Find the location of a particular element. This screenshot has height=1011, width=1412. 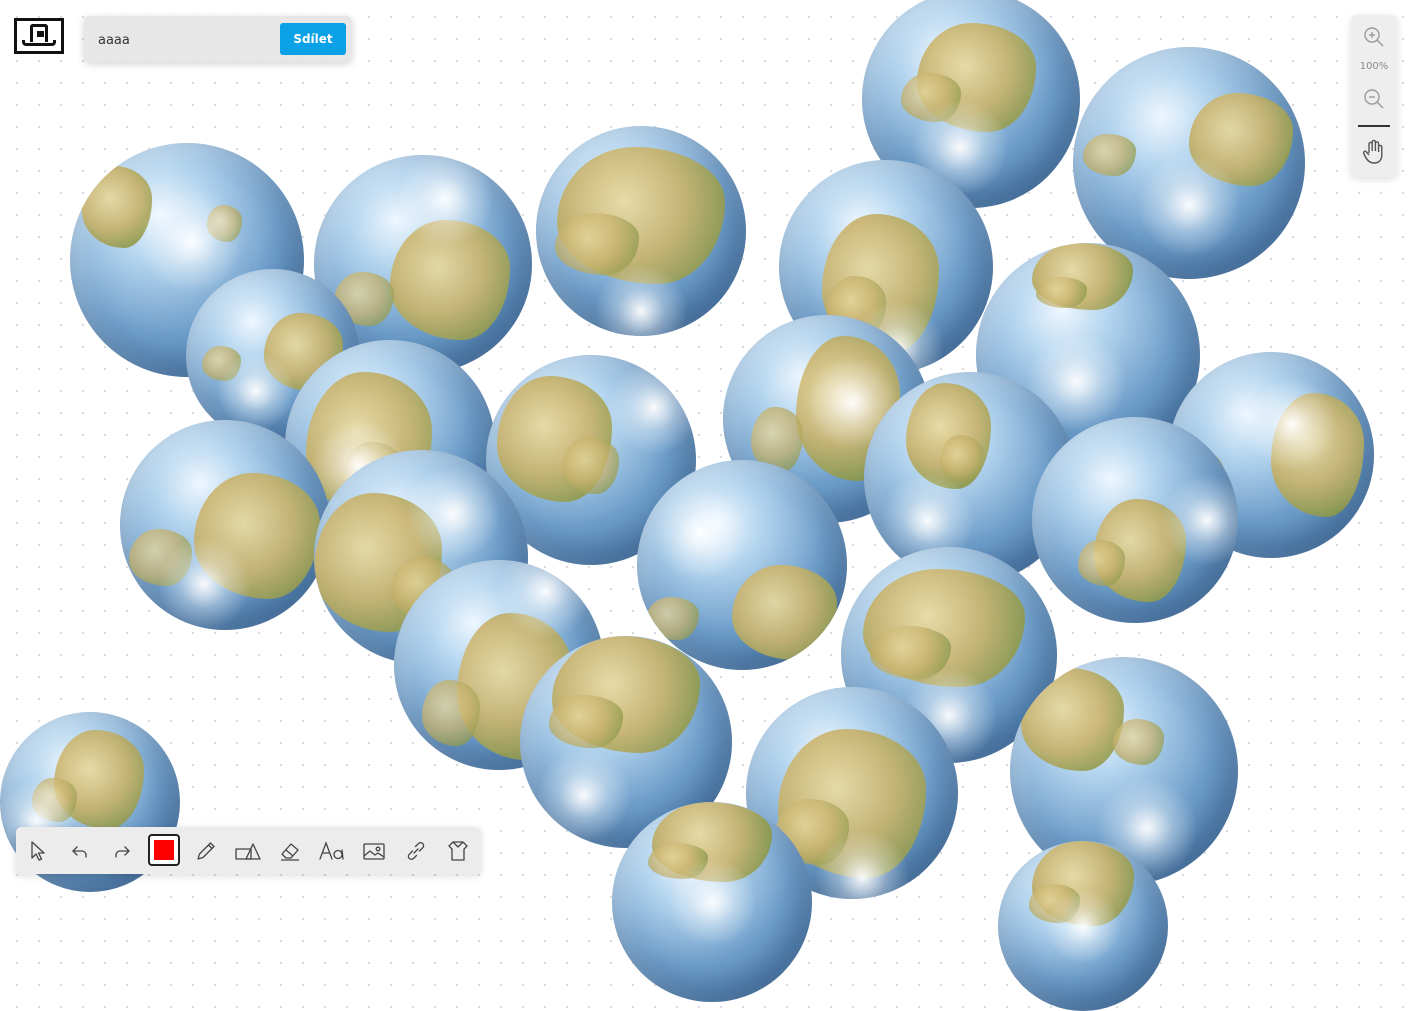

background-icon is located at coordinates (458, 851).